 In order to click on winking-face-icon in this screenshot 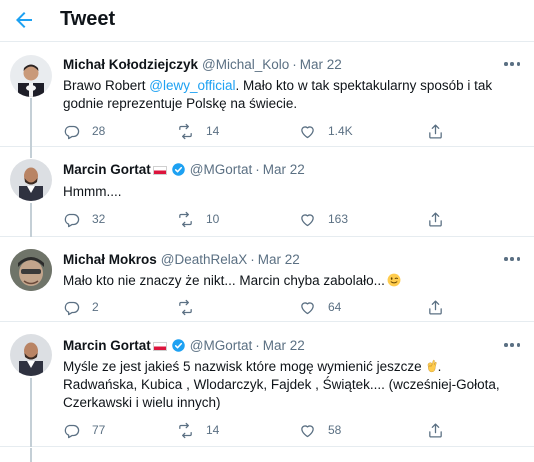, I will do `click(394, 280)`.